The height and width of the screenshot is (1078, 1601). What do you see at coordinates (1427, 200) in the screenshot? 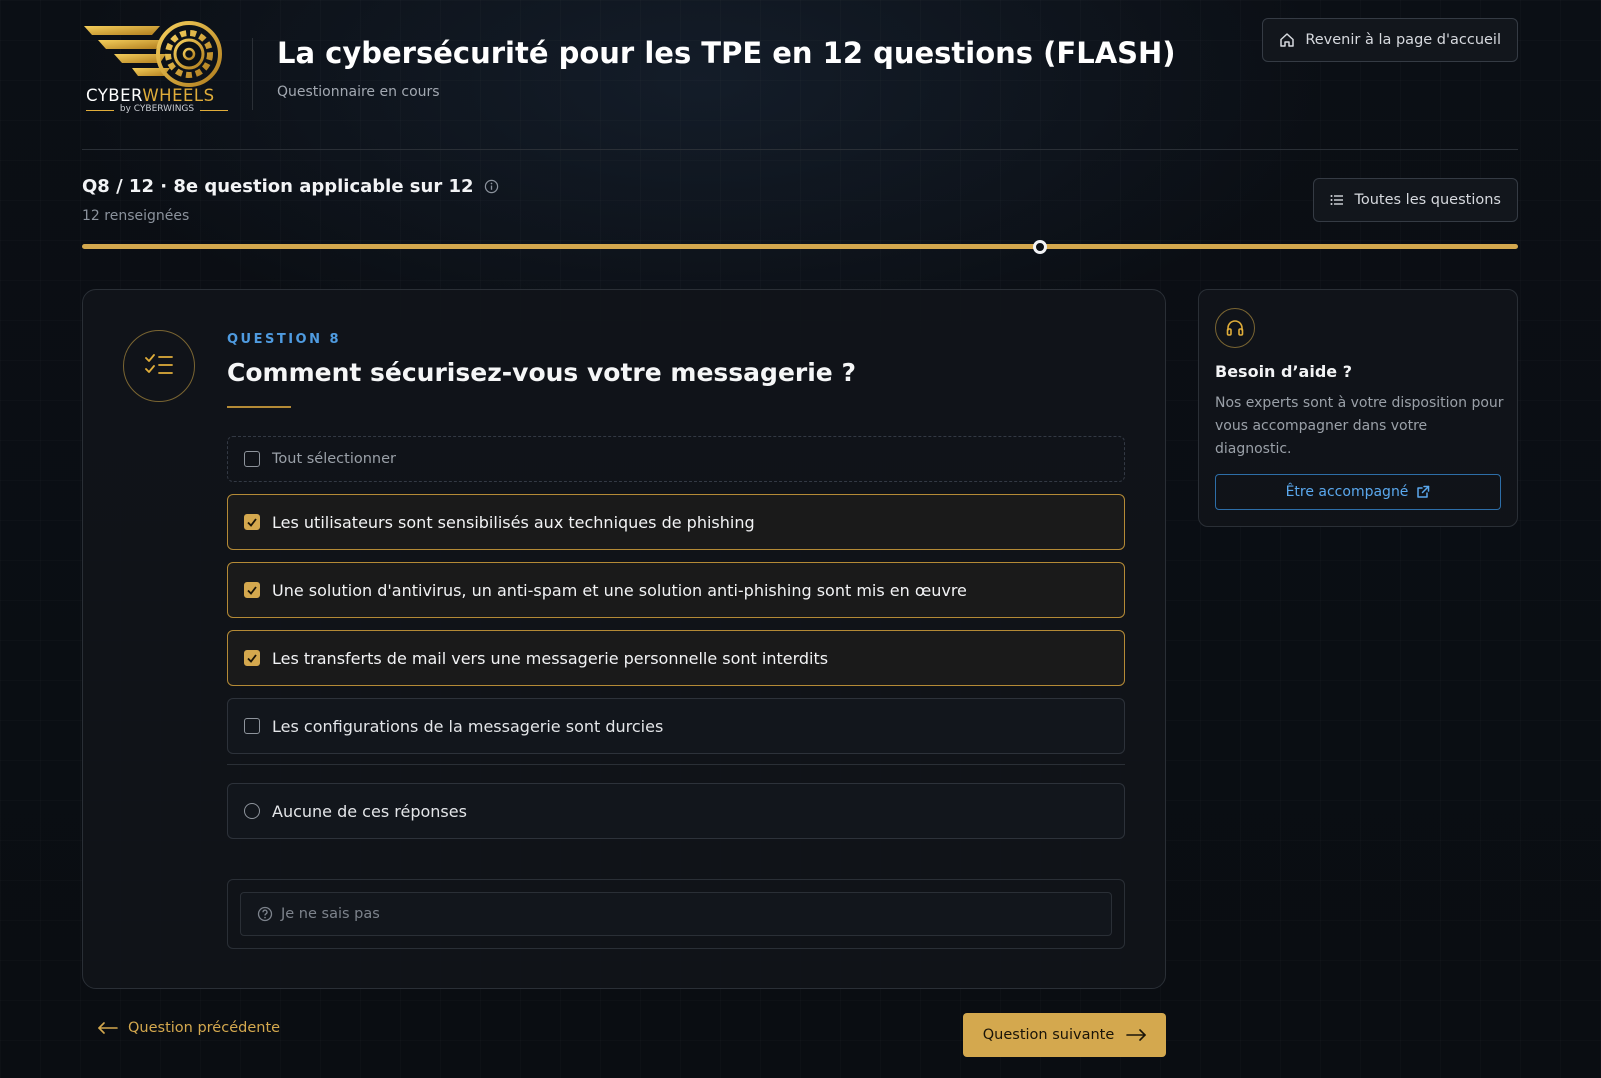
I see `all-questions-label: Toutes les questions` at bounding box center [1427, 200].